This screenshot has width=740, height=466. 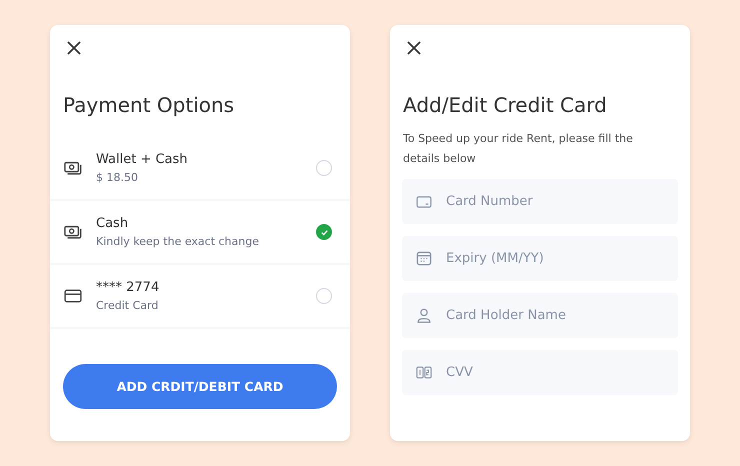 I want to click on input-field: Card Holder Name, so click(x=540, y=315).